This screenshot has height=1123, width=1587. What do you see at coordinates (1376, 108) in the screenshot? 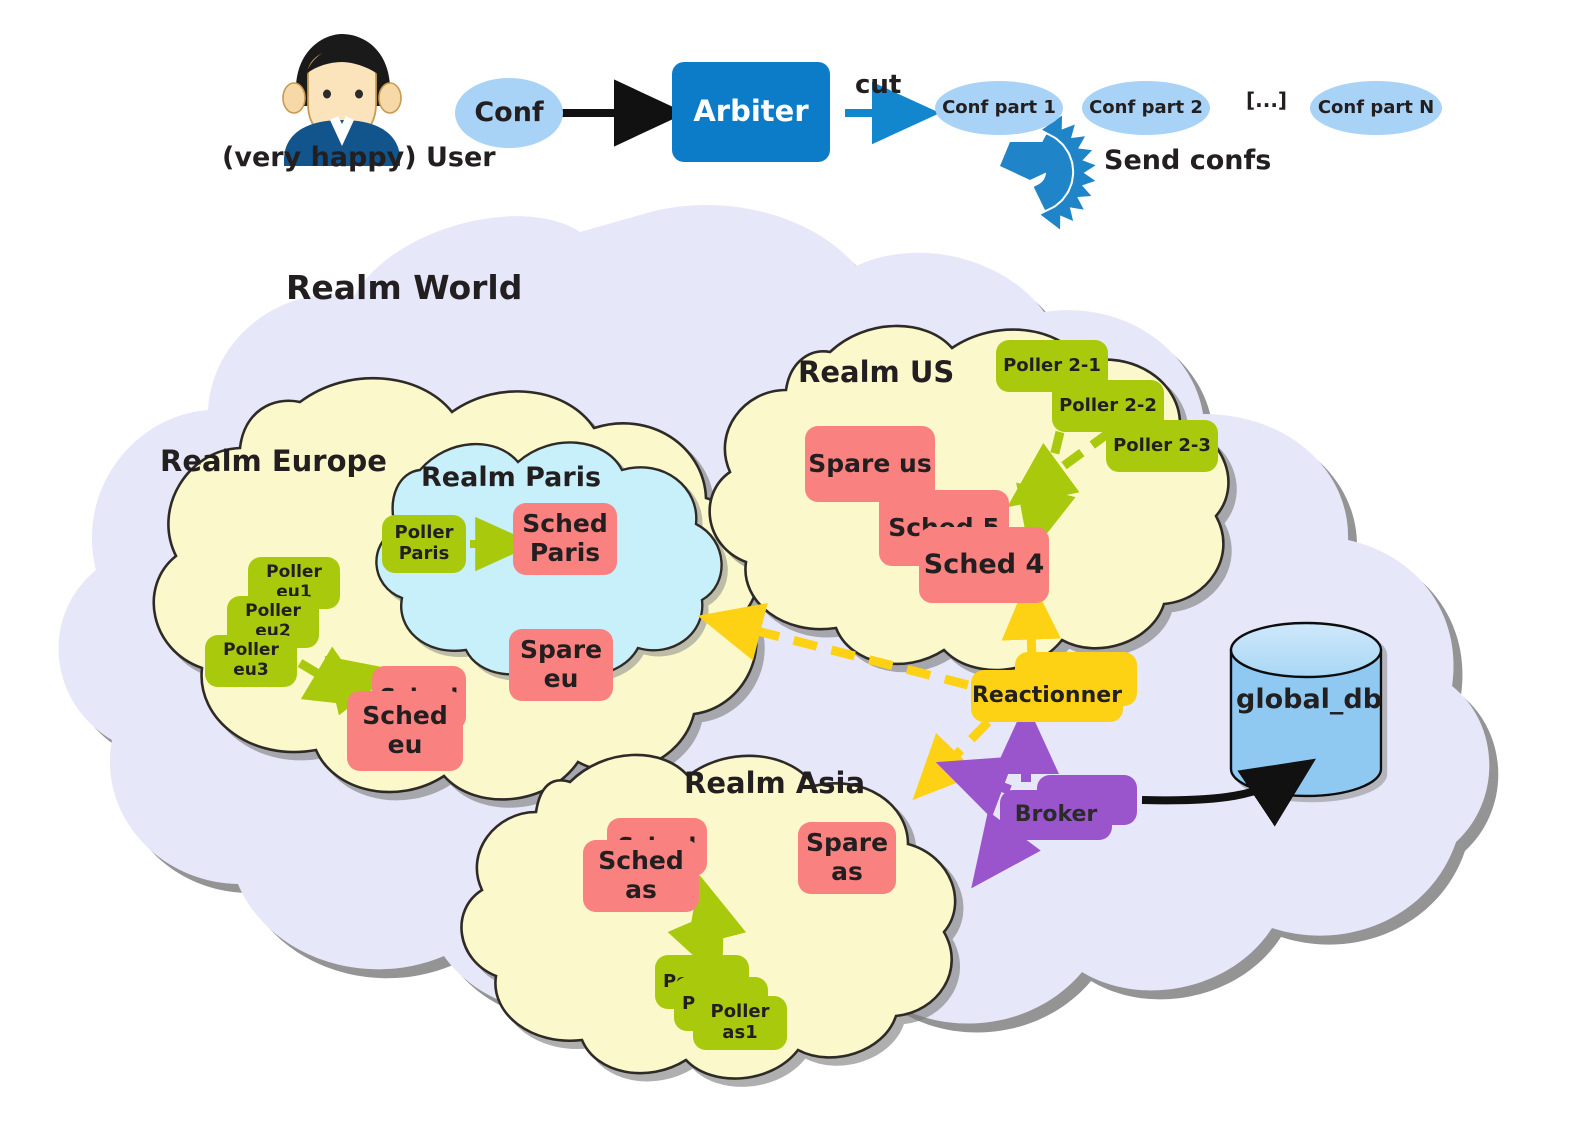
I see `conf-part-n: Conf part N` at bounding box center [1376, 108].